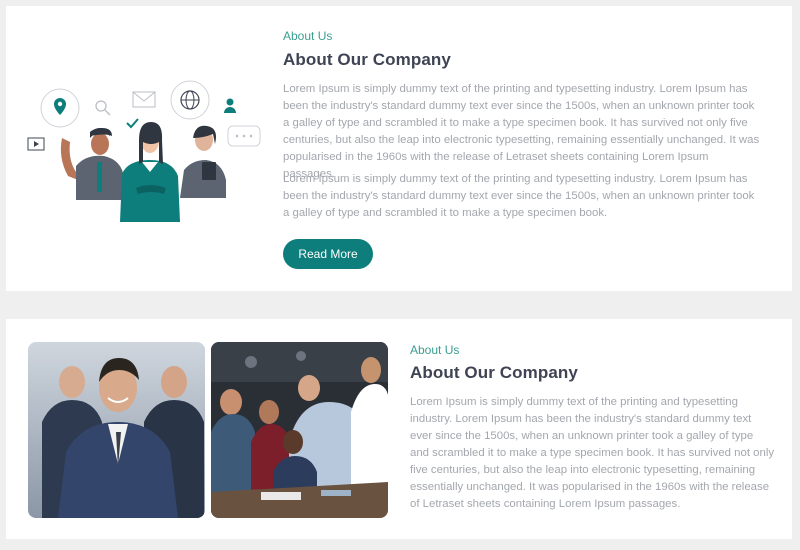 The height and width of the screenshot is (550, 800). What do you see at coordinates (190, 100) in the screenshot?
I see `globe-icon` at bounding box center [190, 100].